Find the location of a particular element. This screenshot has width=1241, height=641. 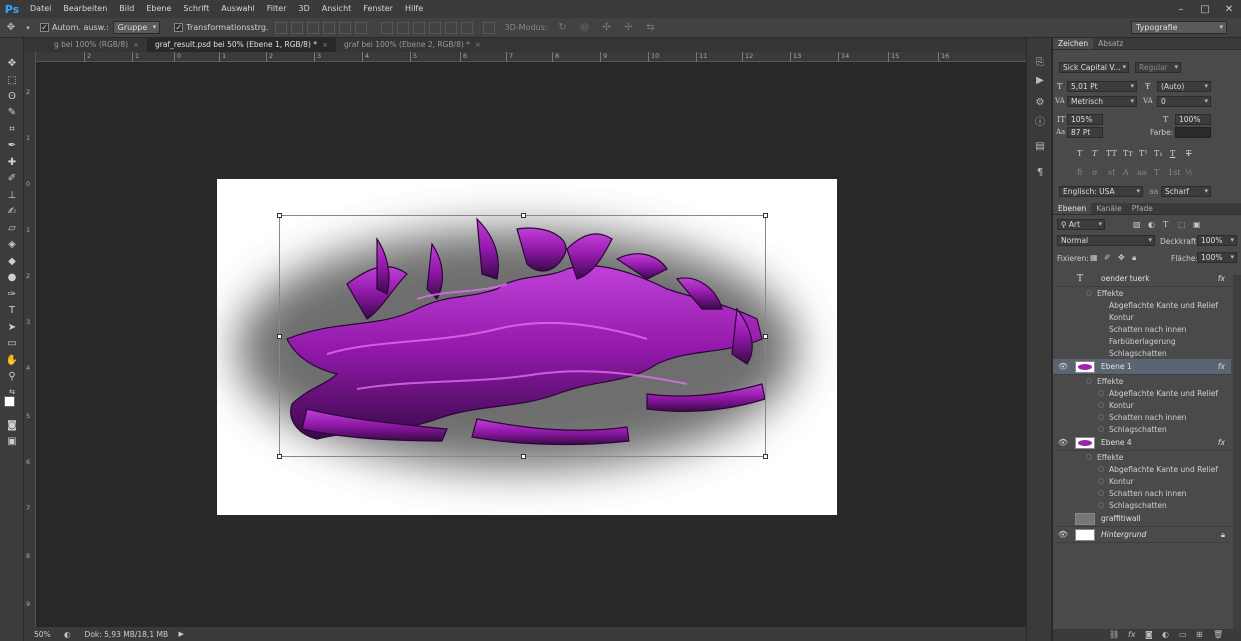

3d-pan-icon: ✣ is located at coordinates (607, 28).